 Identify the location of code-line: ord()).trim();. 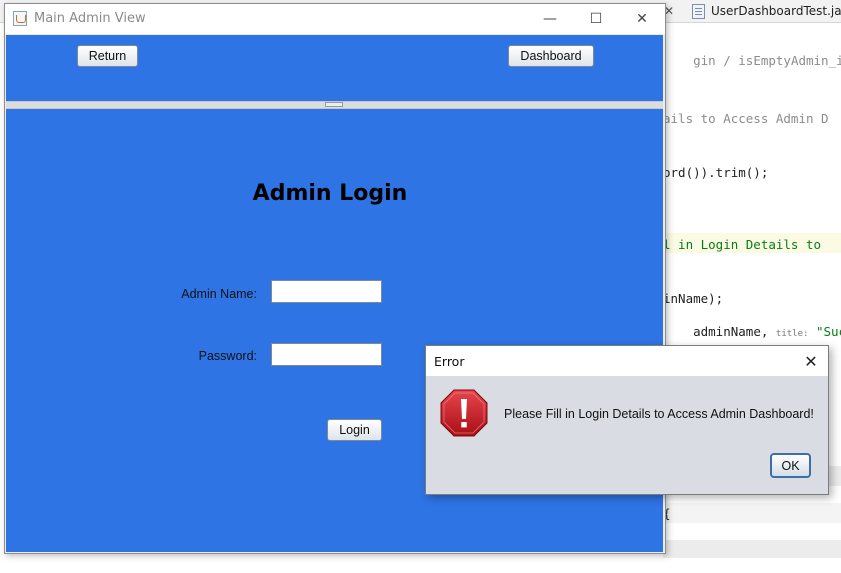
(716, 172).